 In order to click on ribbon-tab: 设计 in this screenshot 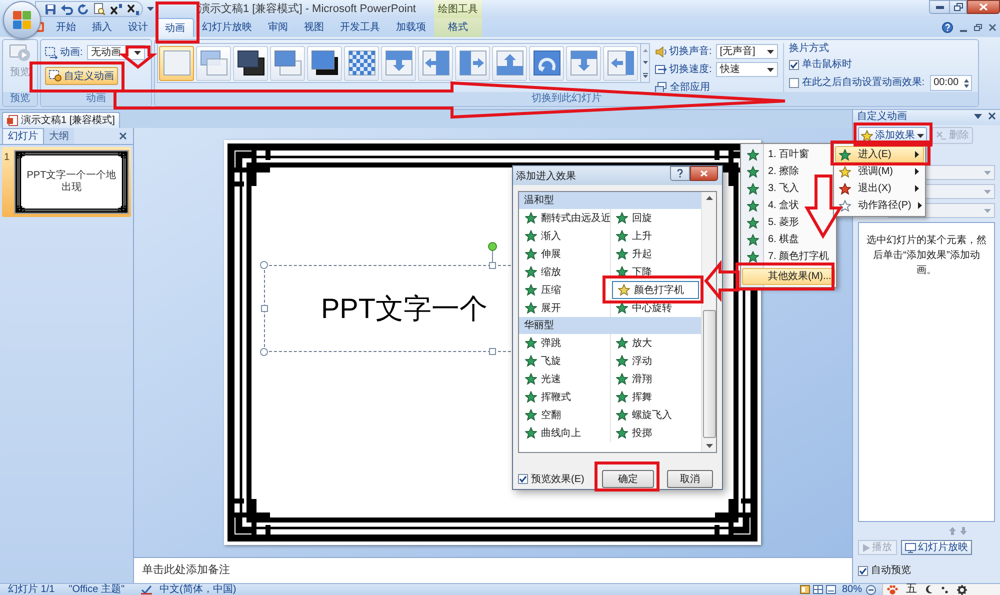, I will do `click(138, 27)`.